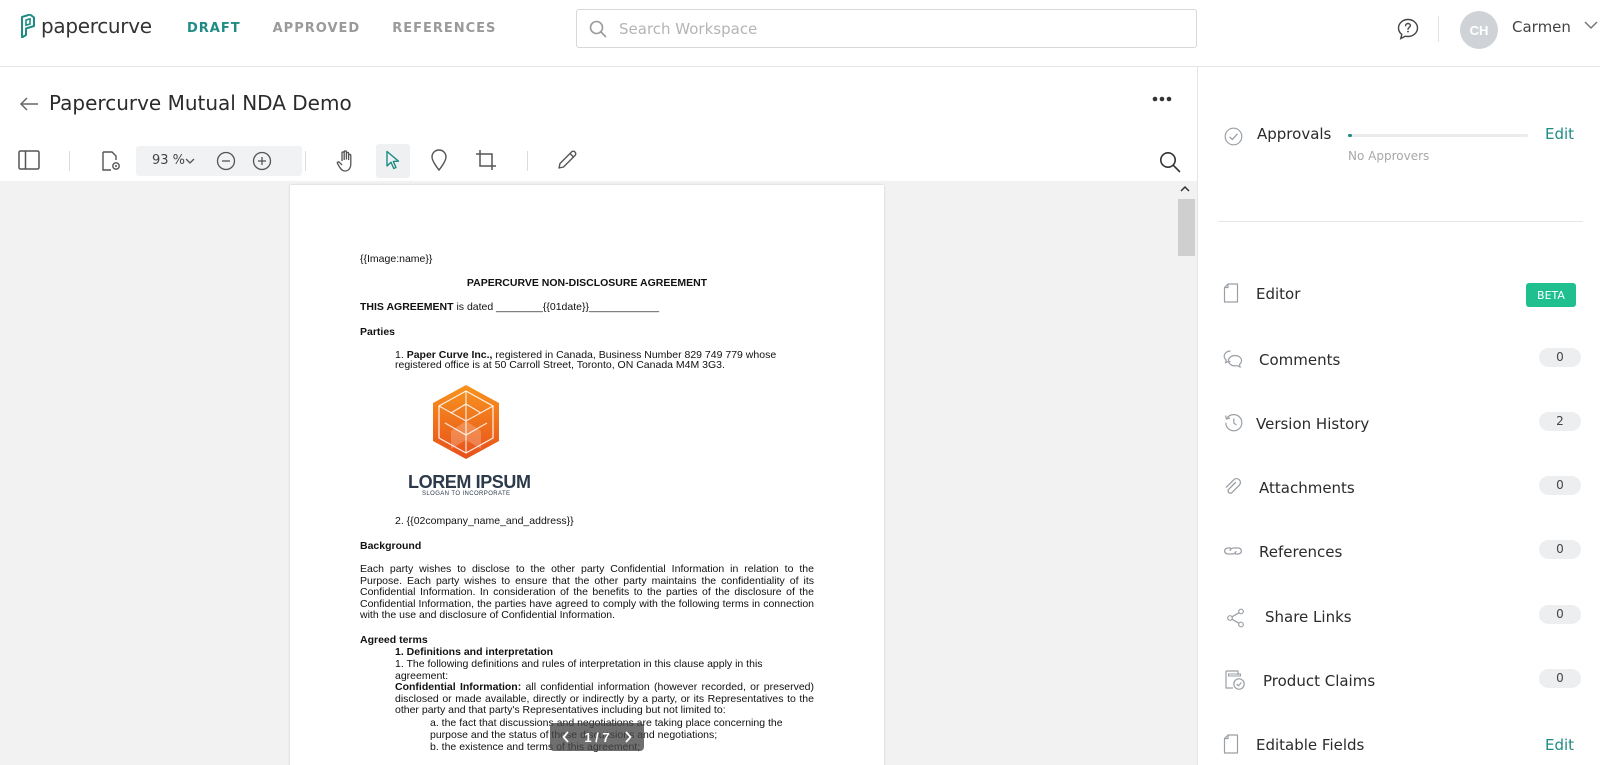 The height and width of the screenshot is (765, 1600). What do you see at coordinates (469, 482) in the screenshot?
I see `logo-title: LOREM IPSUM` at bounding box center [469, 482].